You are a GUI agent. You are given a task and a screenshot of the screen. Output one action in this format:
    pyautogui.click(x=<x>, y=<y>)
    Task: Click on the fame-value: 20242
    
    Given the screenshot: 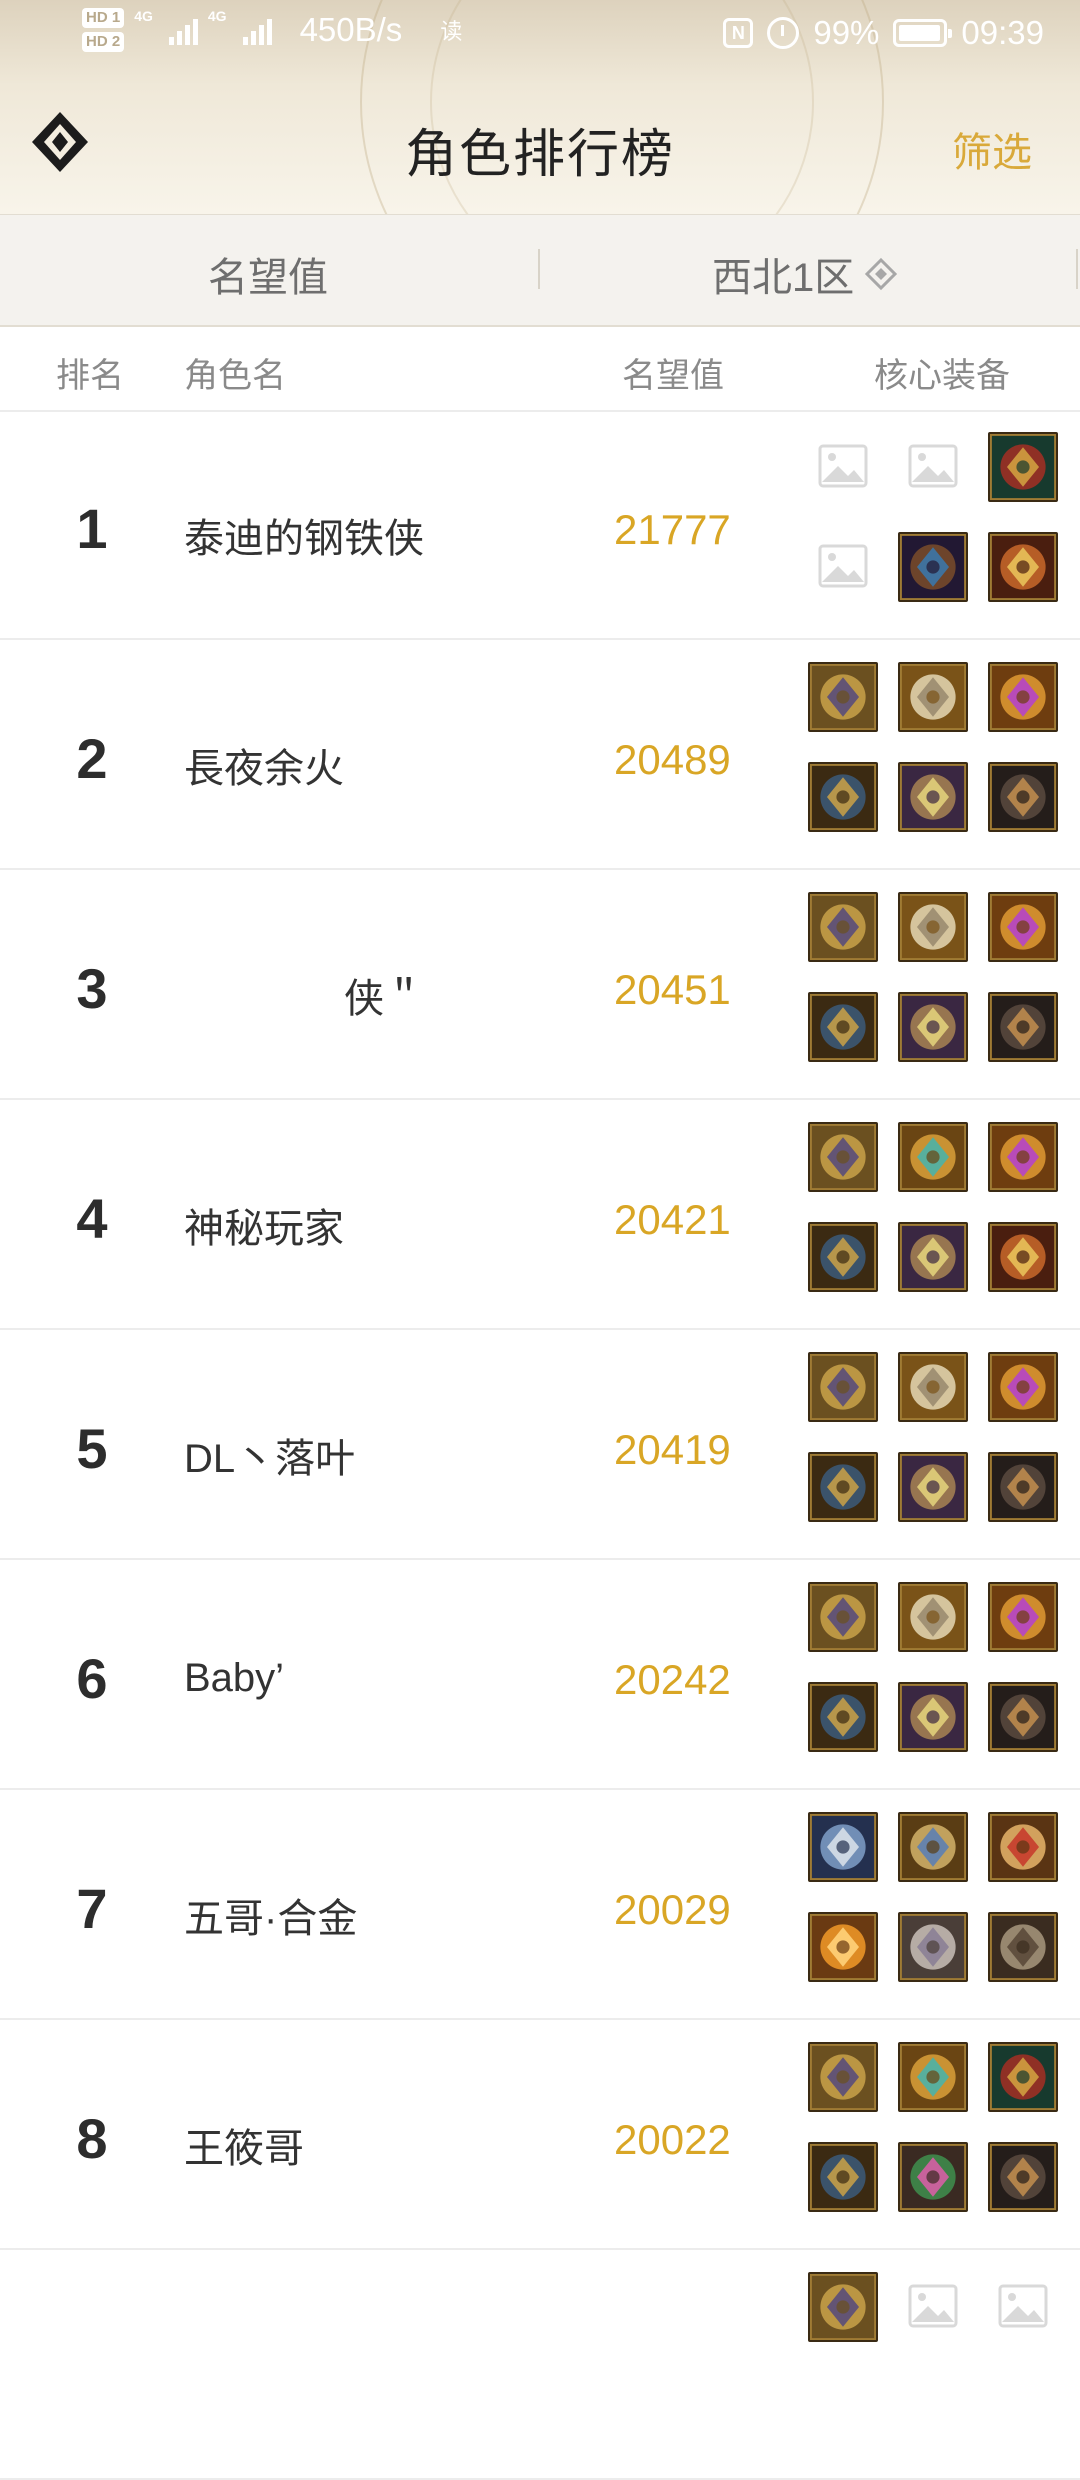 What is the action you would take?
    pyautogui.click(x=672, y=1679)
    